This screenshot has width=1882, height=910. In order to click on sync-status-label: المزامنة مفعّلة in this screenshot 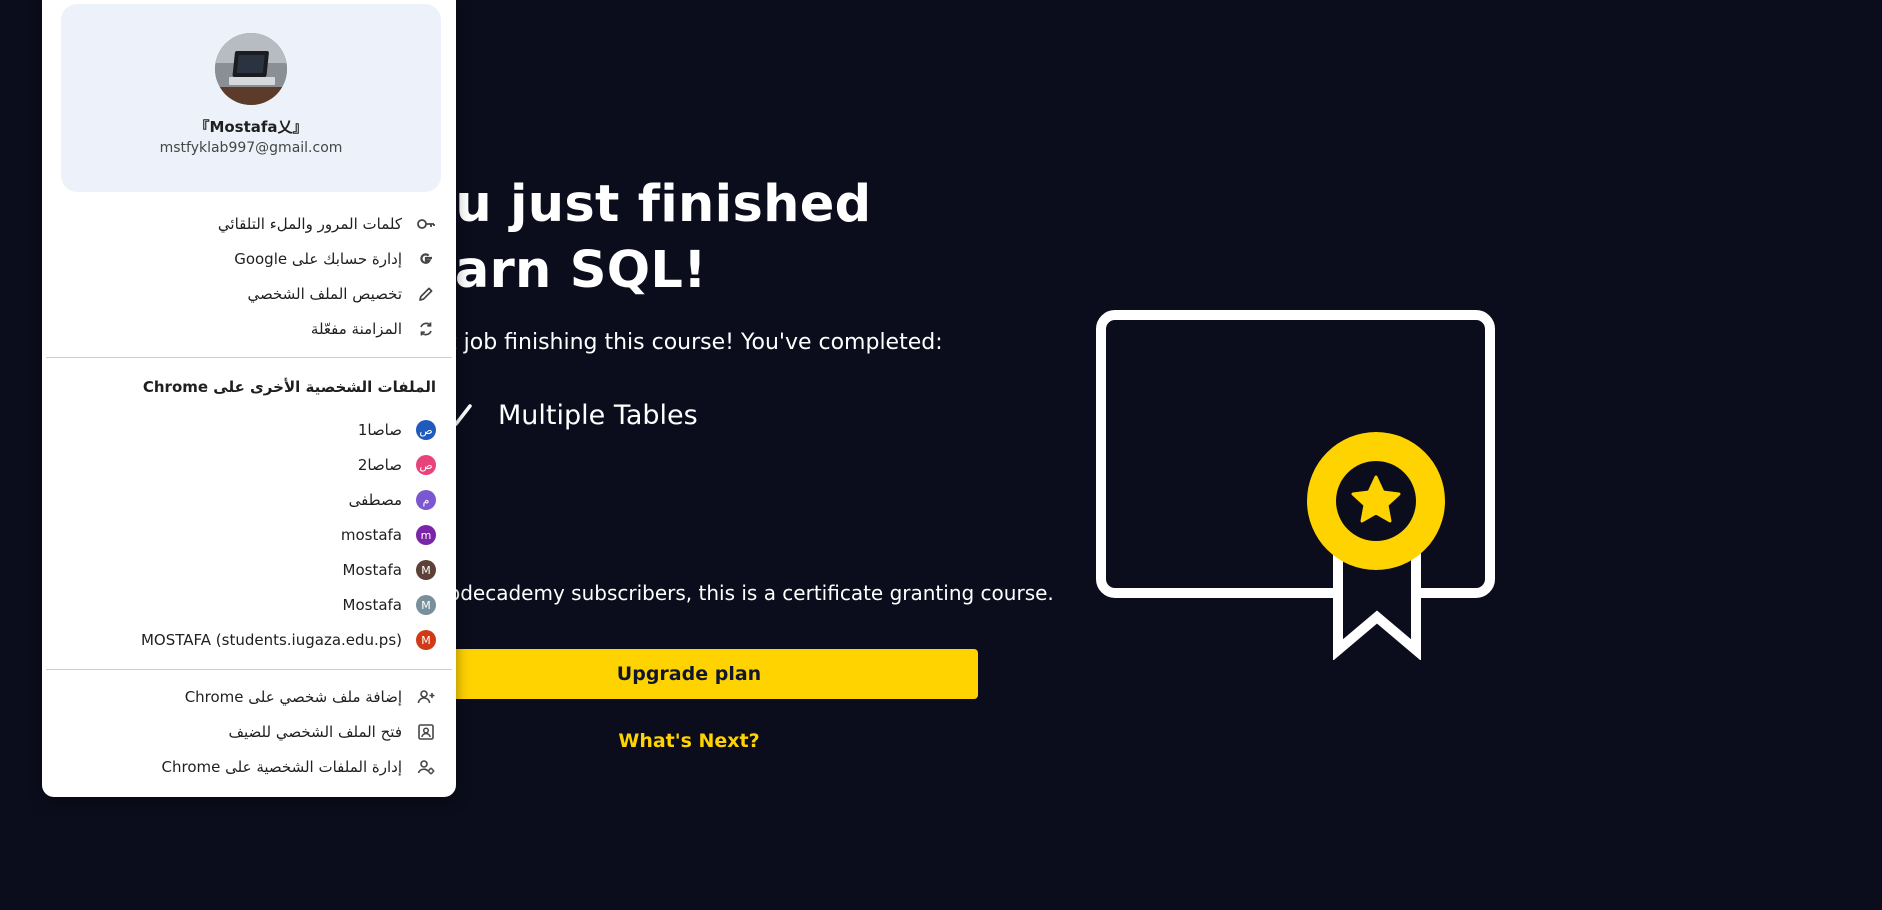, I will do `click(356, 329)`.